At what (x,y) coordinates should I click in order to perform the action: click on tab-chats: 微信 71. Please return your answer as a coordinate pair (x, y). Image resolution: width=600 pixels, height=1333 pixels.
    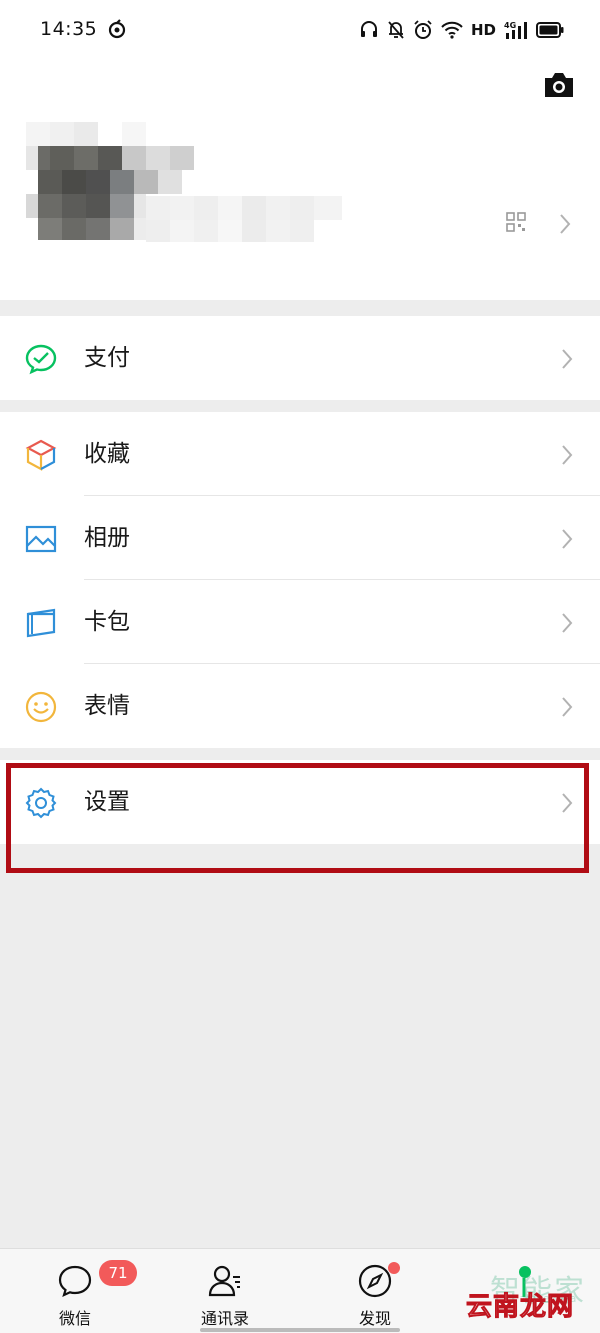
    Looking at the image, I should click on (76, 1291).